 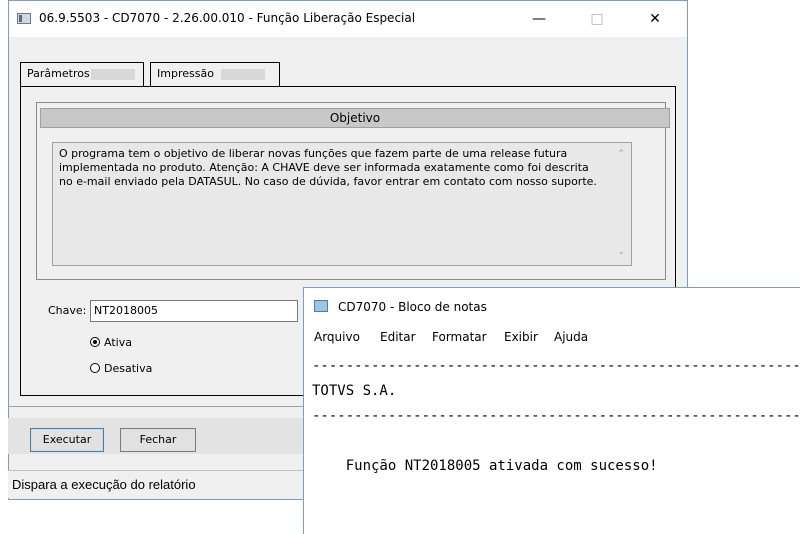 I want to click on menu-exibir: Exibir, so click(x=521, y=337).